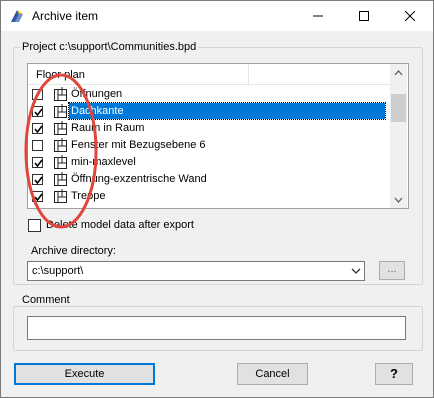  What do you see at coordinates (209, 128) in the screenshot?
I see `list-item: Raum in Raum` at bounding box center [209, 128].